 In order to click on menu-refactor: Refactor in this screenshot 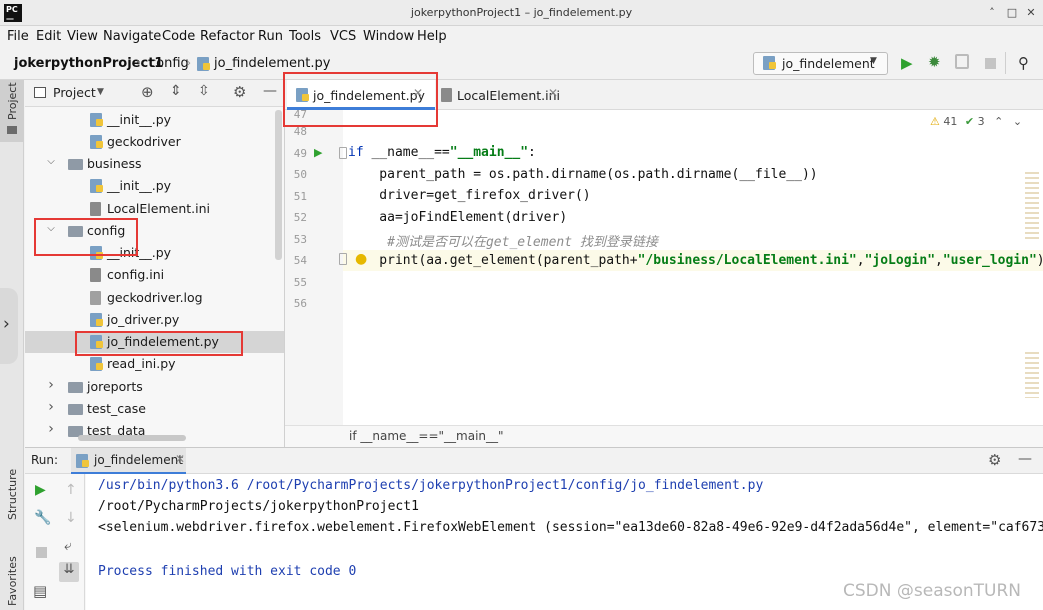, I will do `click(227, 36)`.